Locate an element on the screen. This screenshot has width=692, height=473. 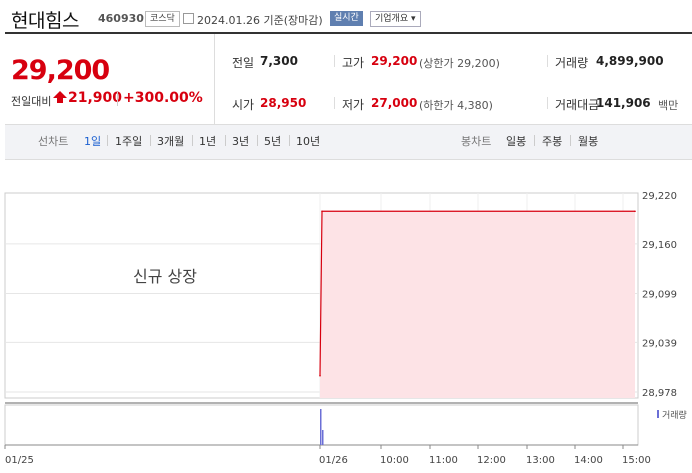
new-listing-annotation: 신규 상장 is located at coordinates (165, 276).